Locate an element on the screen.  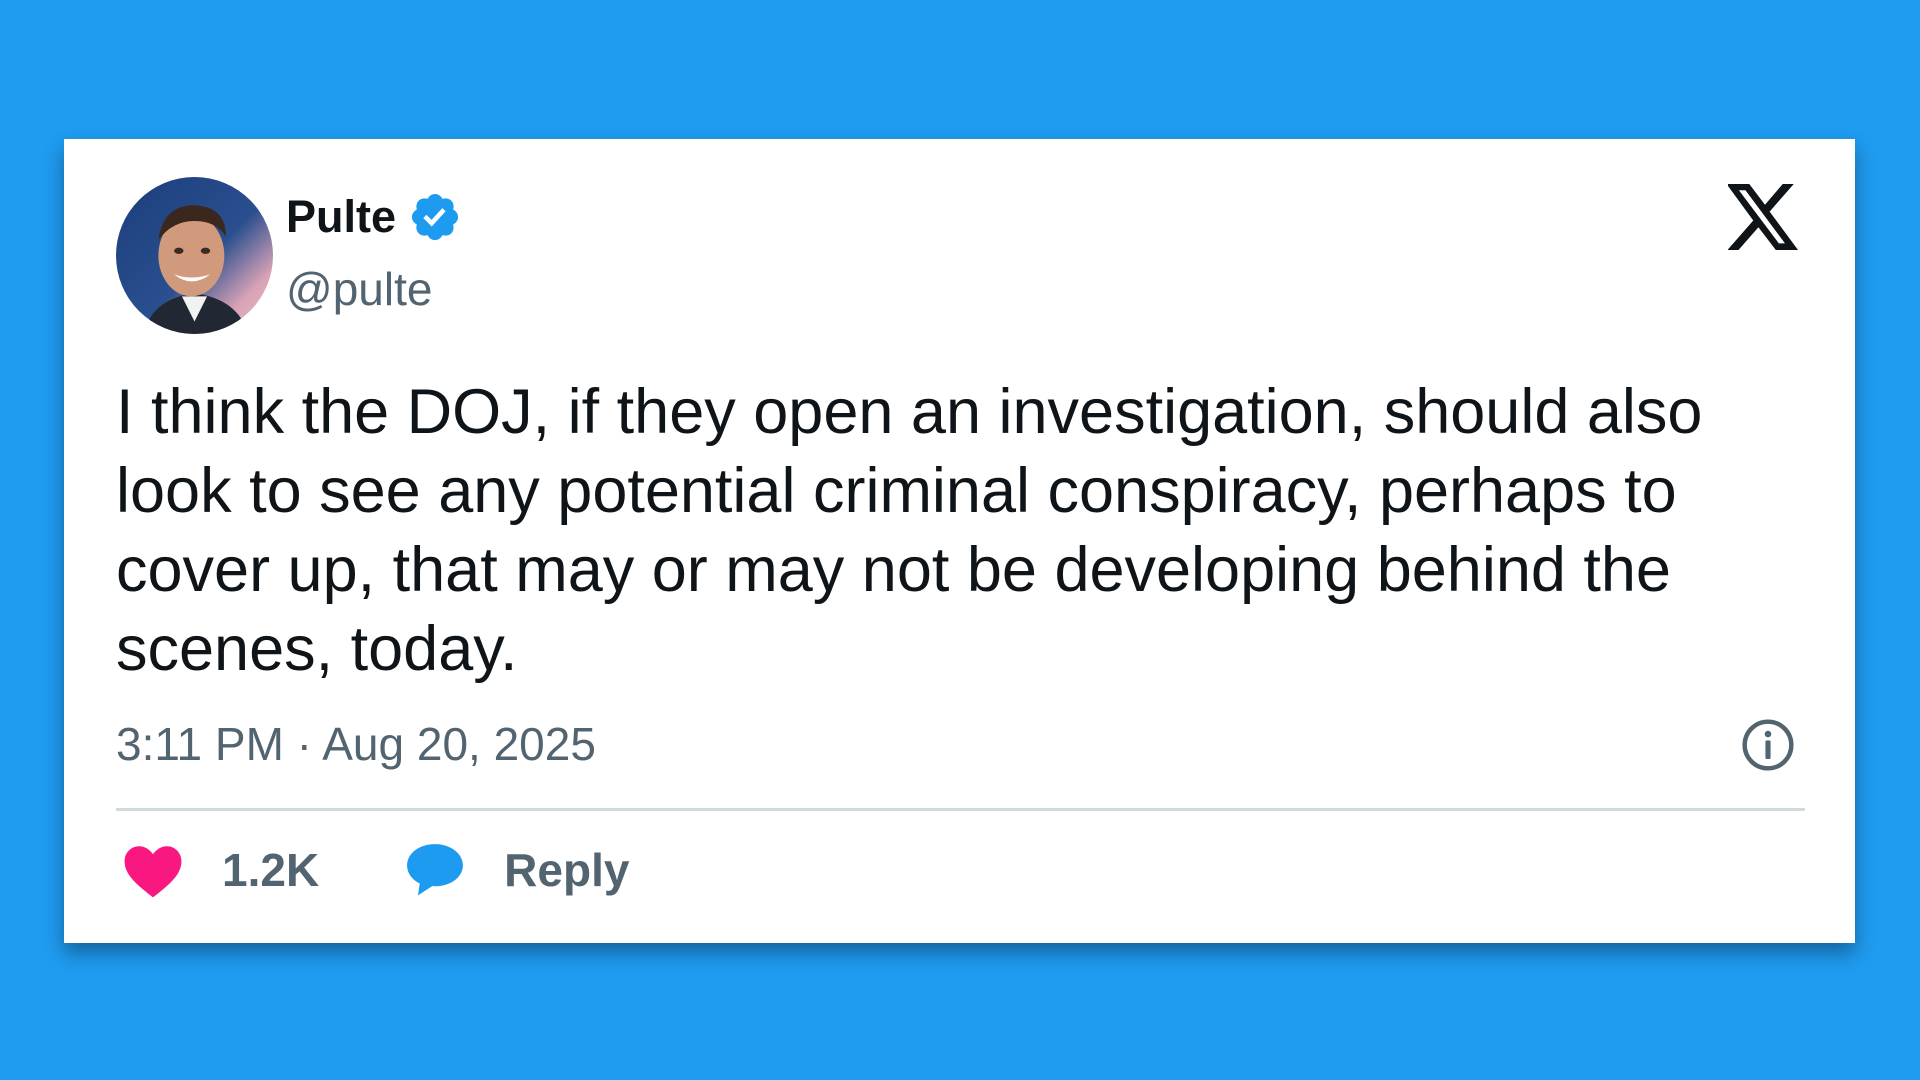
author-name-row: Pulte is located at coordinates (374, 217).